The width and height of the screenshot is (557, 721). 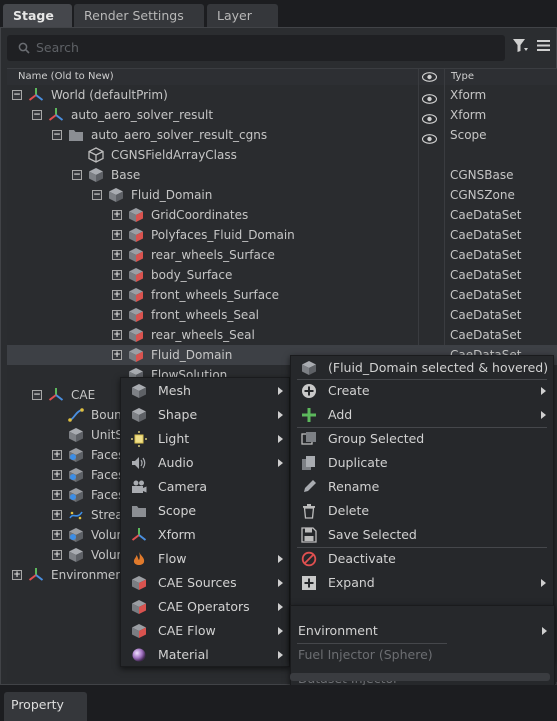 I want to click on create-menu-item-mesh: Mesh, so click(x=205, y=391).